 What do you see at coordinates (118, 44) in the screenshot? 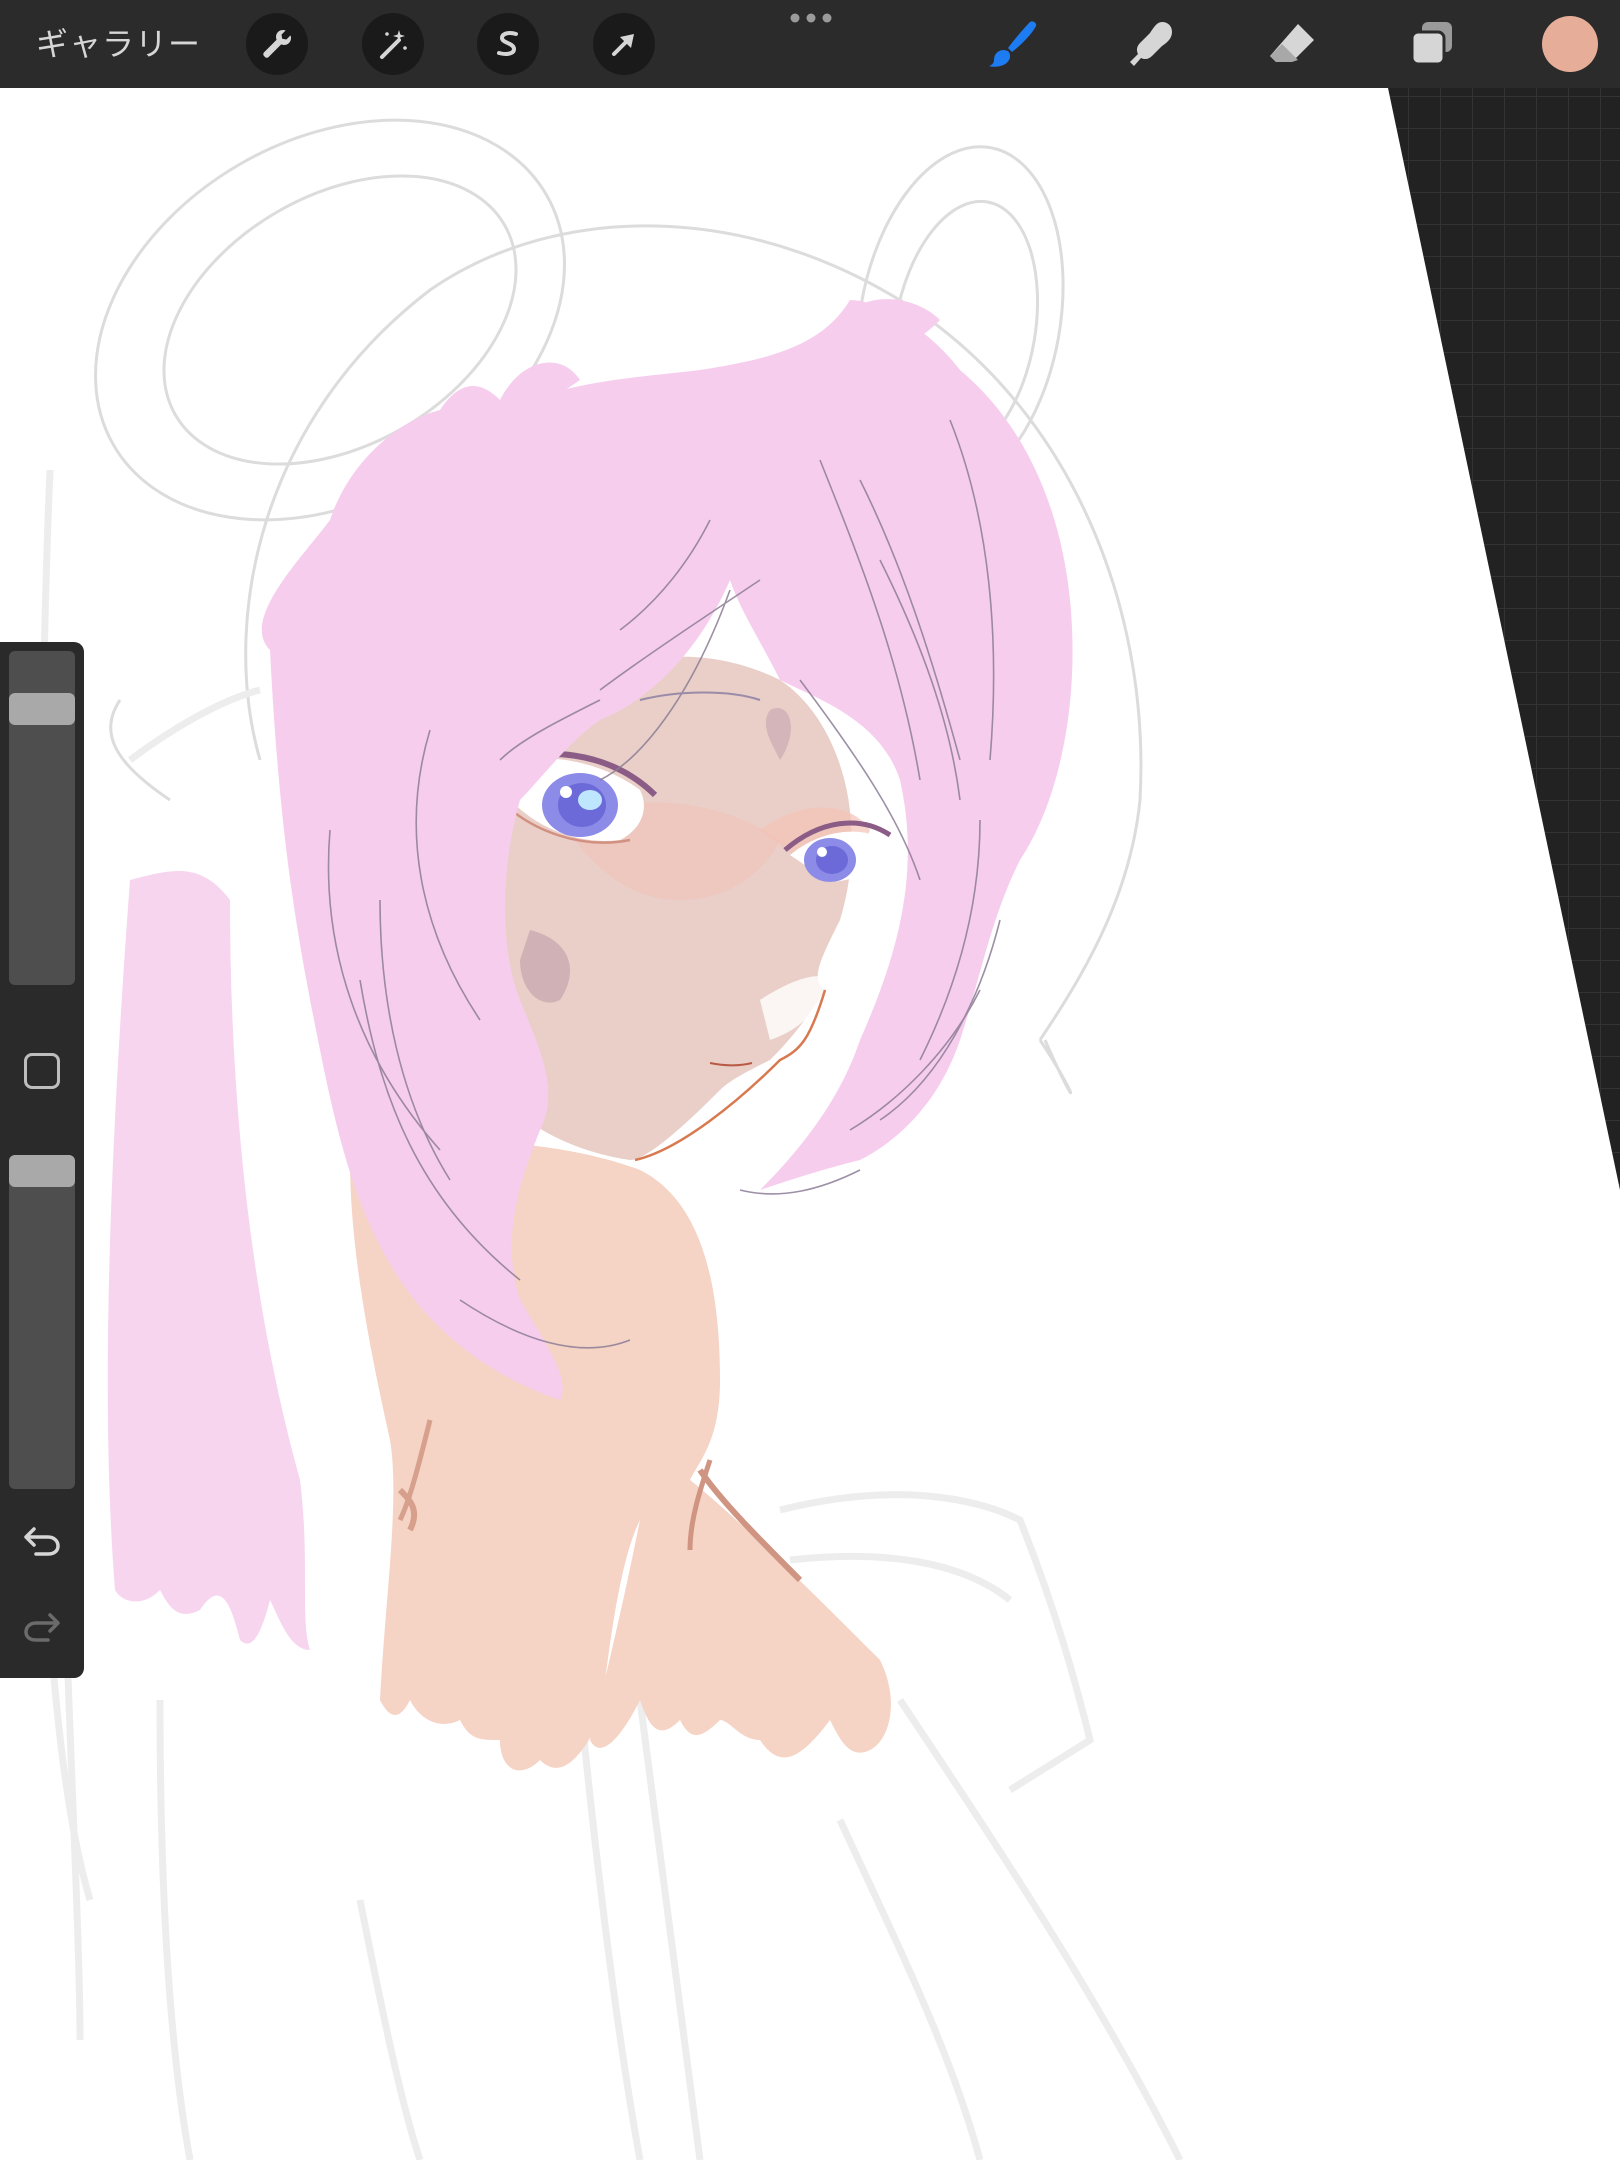
I see `gallery-button: ギャラリー` at bounding box center [118, 44].